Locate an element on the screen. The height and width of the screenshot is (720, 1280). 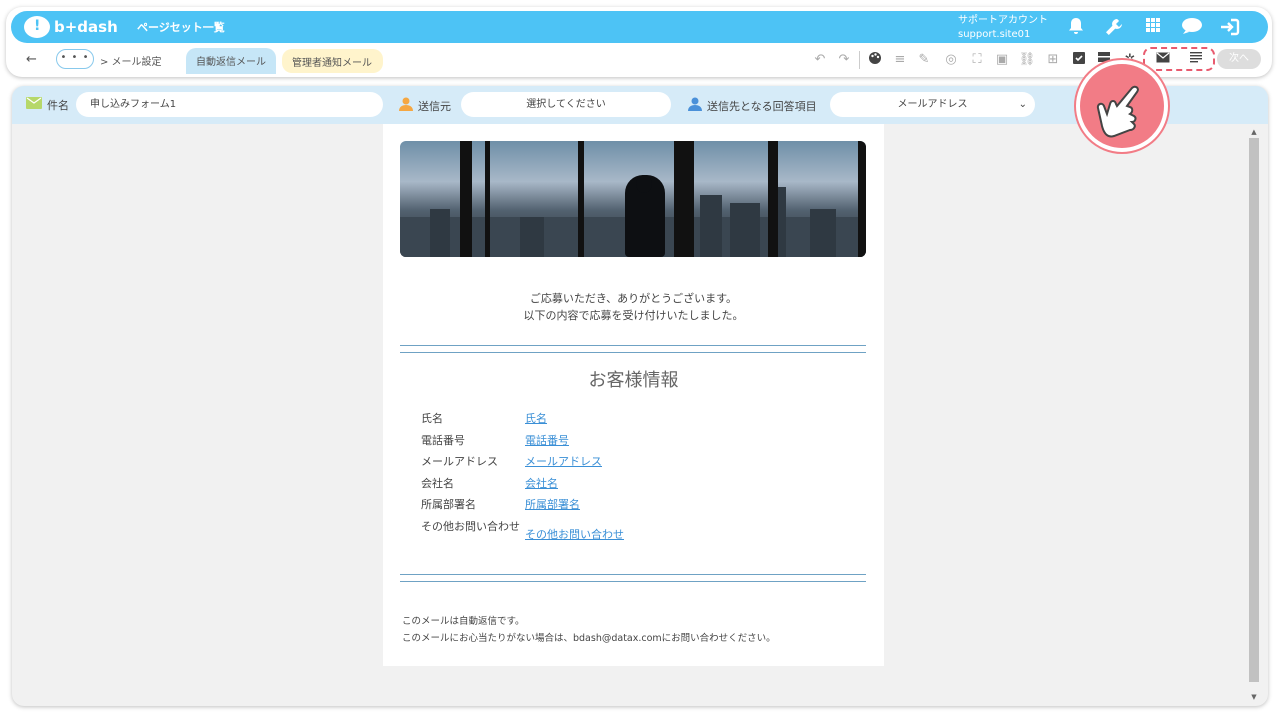
hero-image is located at coordinates (633, 199).